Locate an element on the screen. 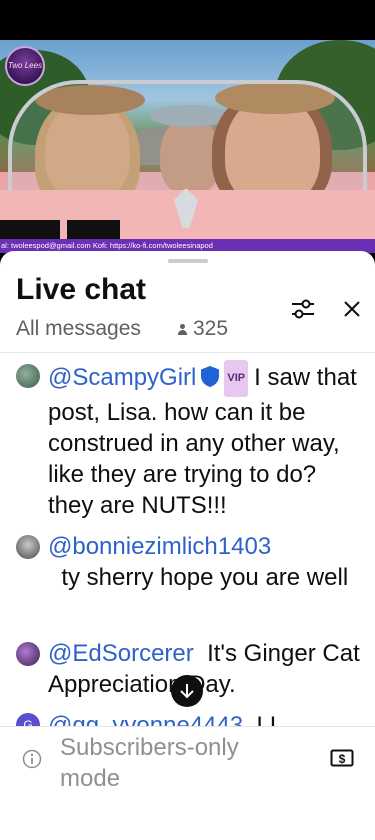 The height and width of the screenshot is (840, 375). viewer-count: 325 is located at coordinates (202, 329).